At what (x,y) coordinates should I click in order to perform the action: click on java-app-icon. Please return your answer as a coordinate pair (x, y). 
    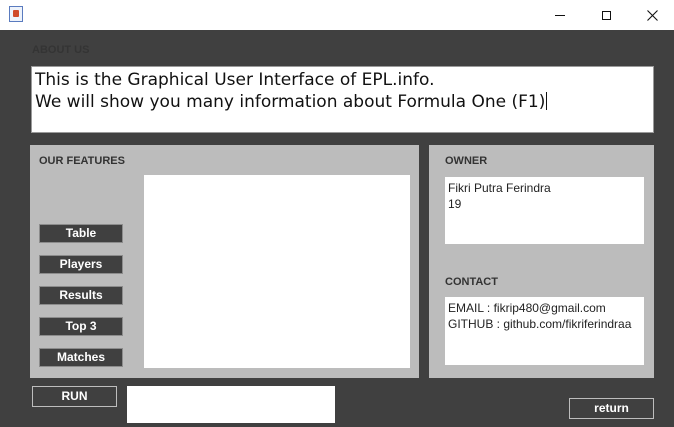
    Looking at the image, I should click on (16, 14).